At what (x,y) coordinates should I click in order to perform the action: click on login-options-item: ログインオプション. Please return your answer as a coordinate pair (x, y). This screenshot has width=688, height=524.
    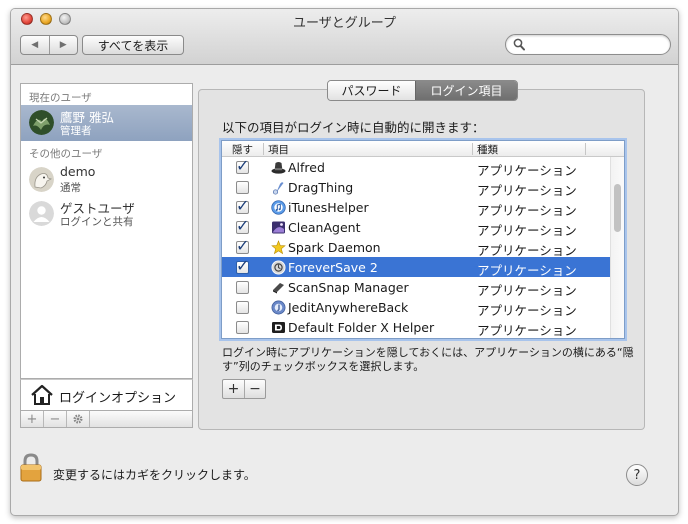
    Looking at the image, I should click on (106, 395).